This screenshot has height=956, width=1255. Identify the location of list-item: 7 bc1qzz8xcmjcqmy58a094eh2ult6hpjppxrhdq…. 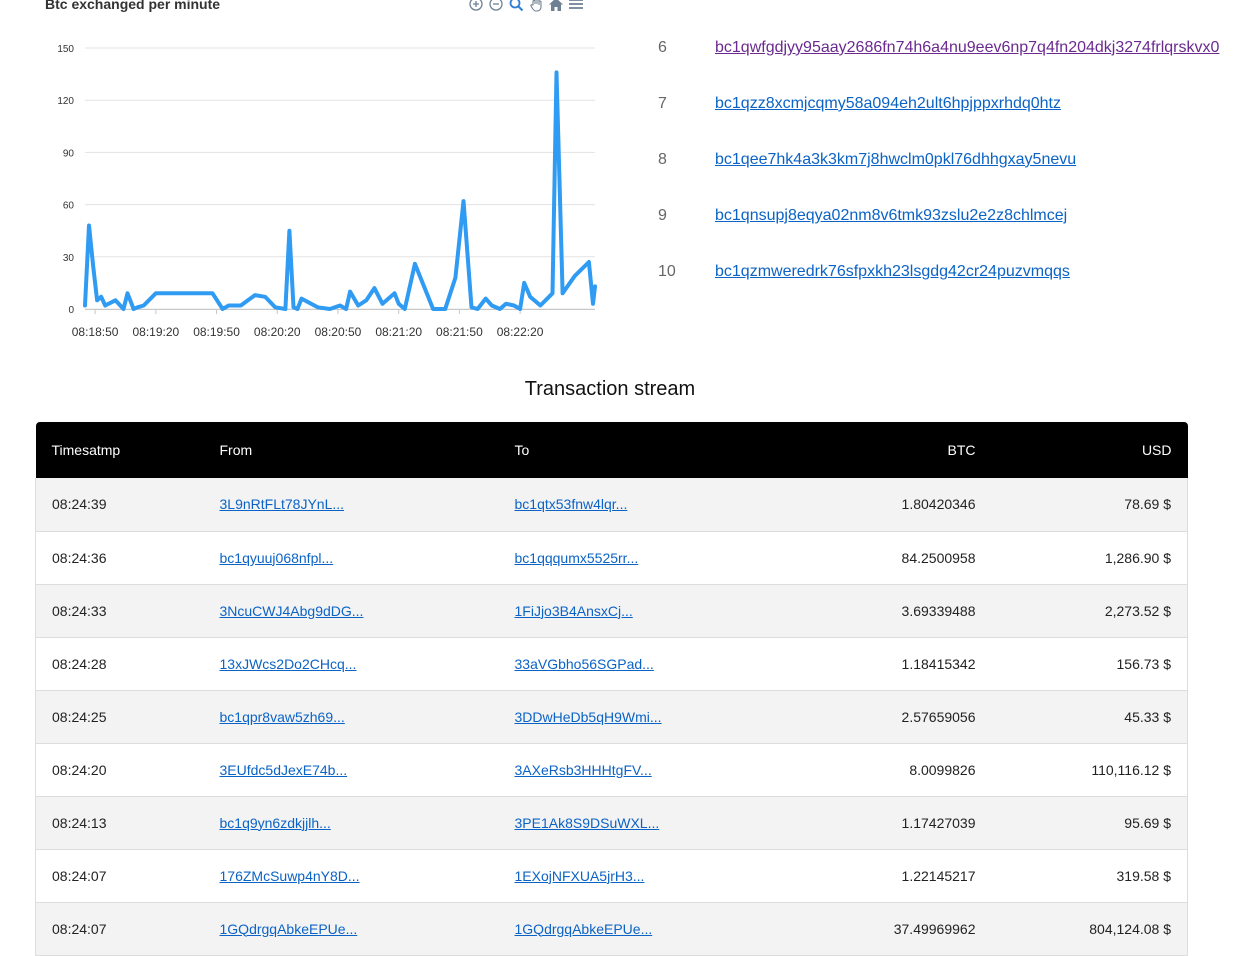
(850, 104).